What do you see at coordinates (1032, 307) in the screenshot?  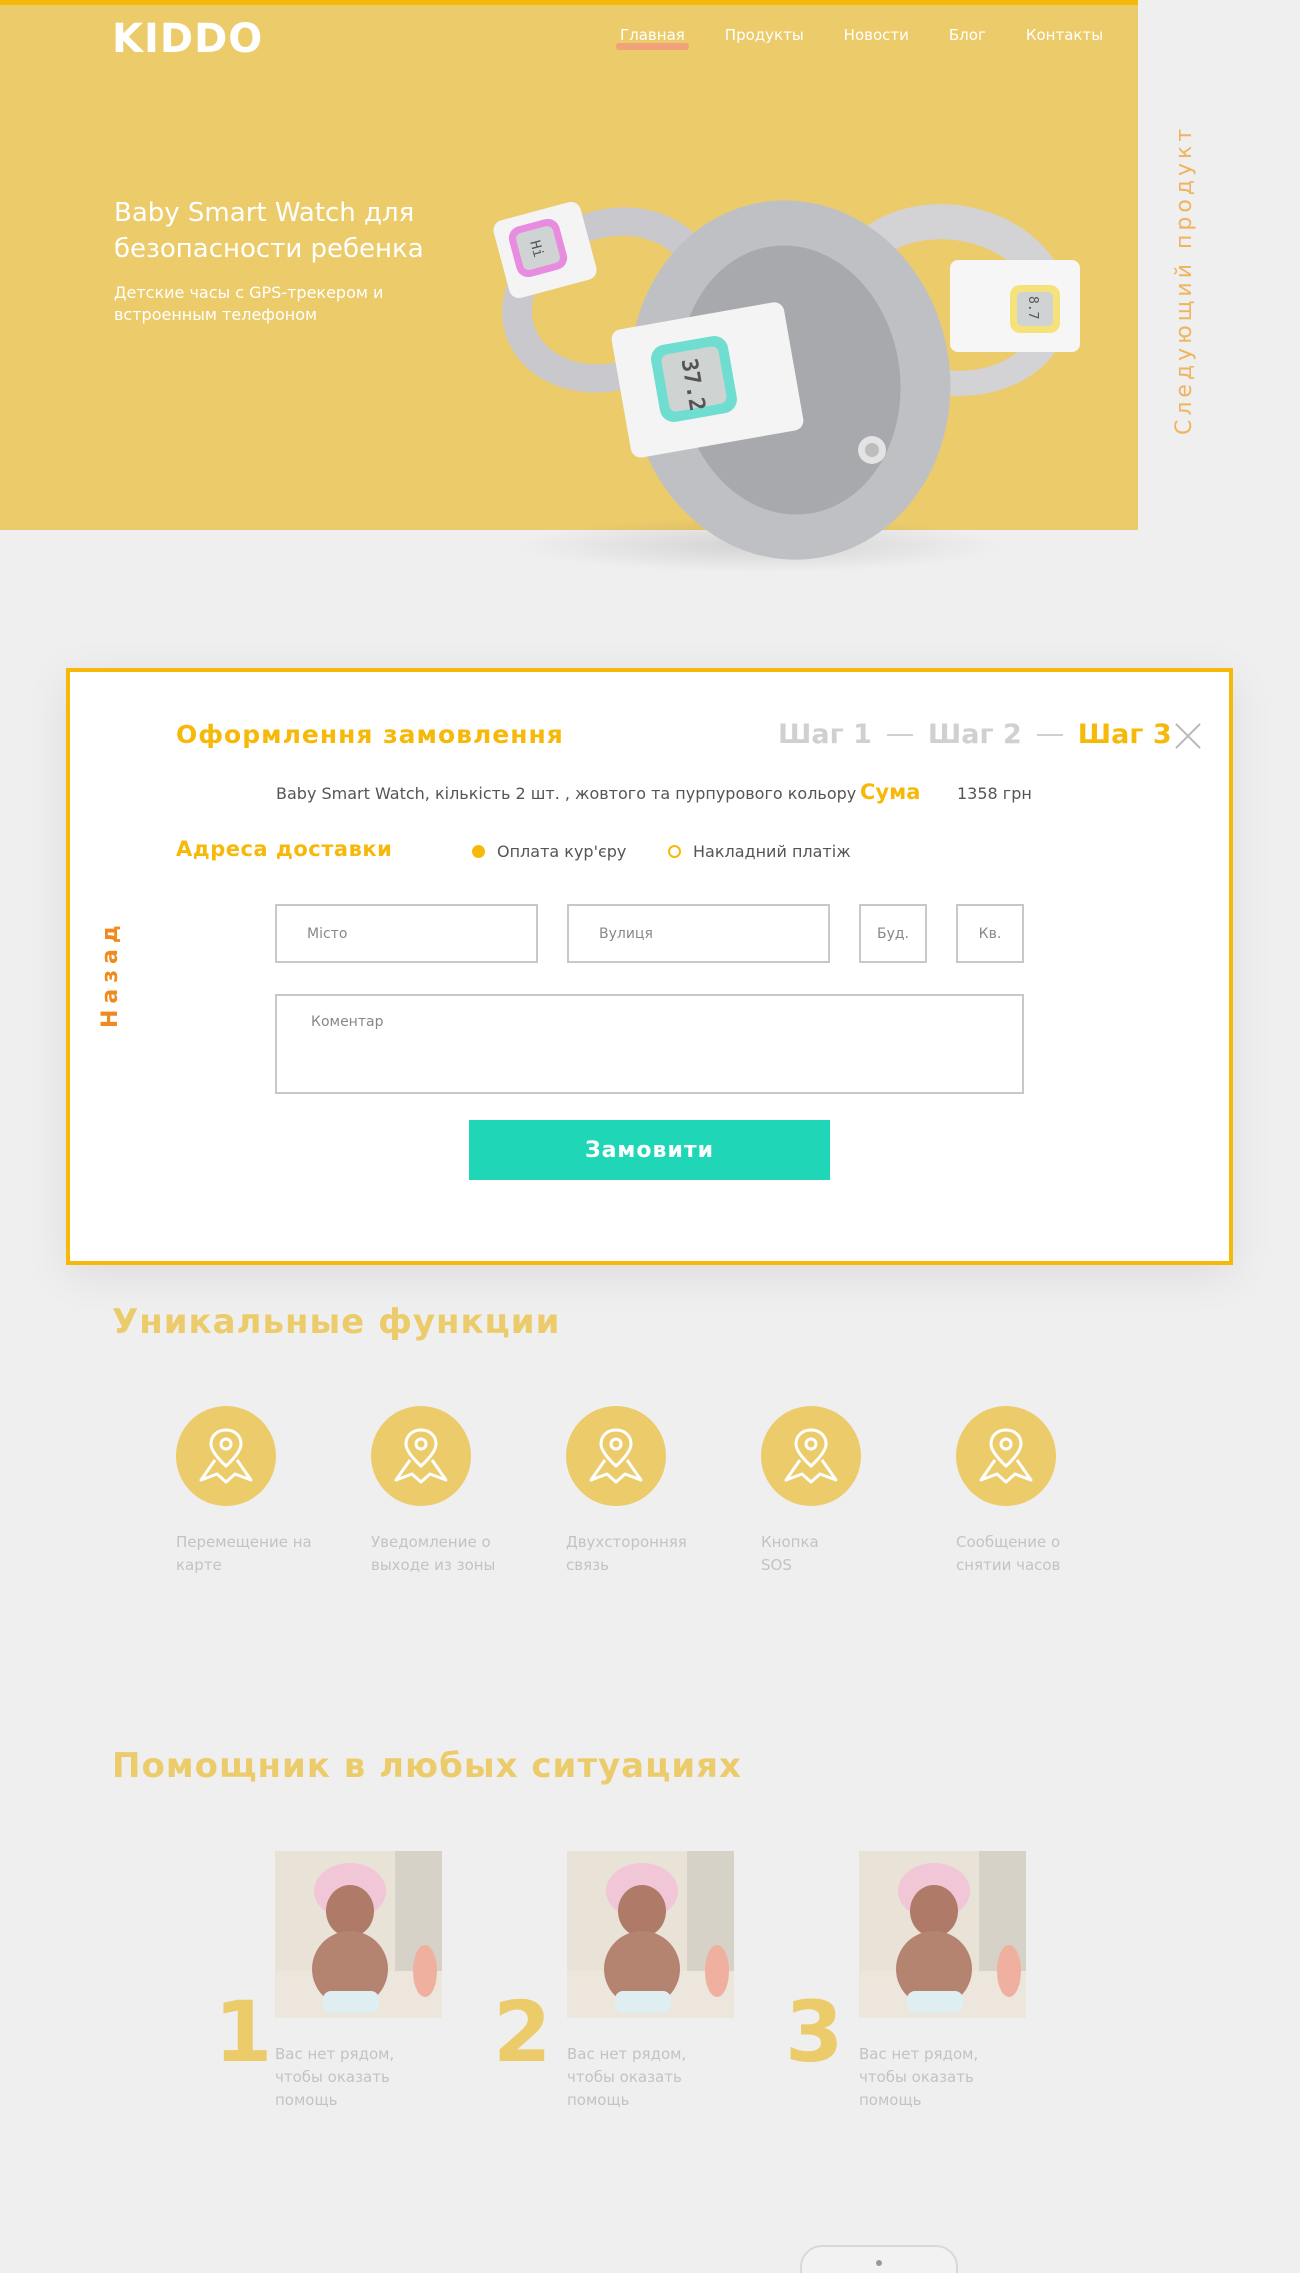 I see `watch-right-readout: 8.7` at bounding box center [1032, 307].